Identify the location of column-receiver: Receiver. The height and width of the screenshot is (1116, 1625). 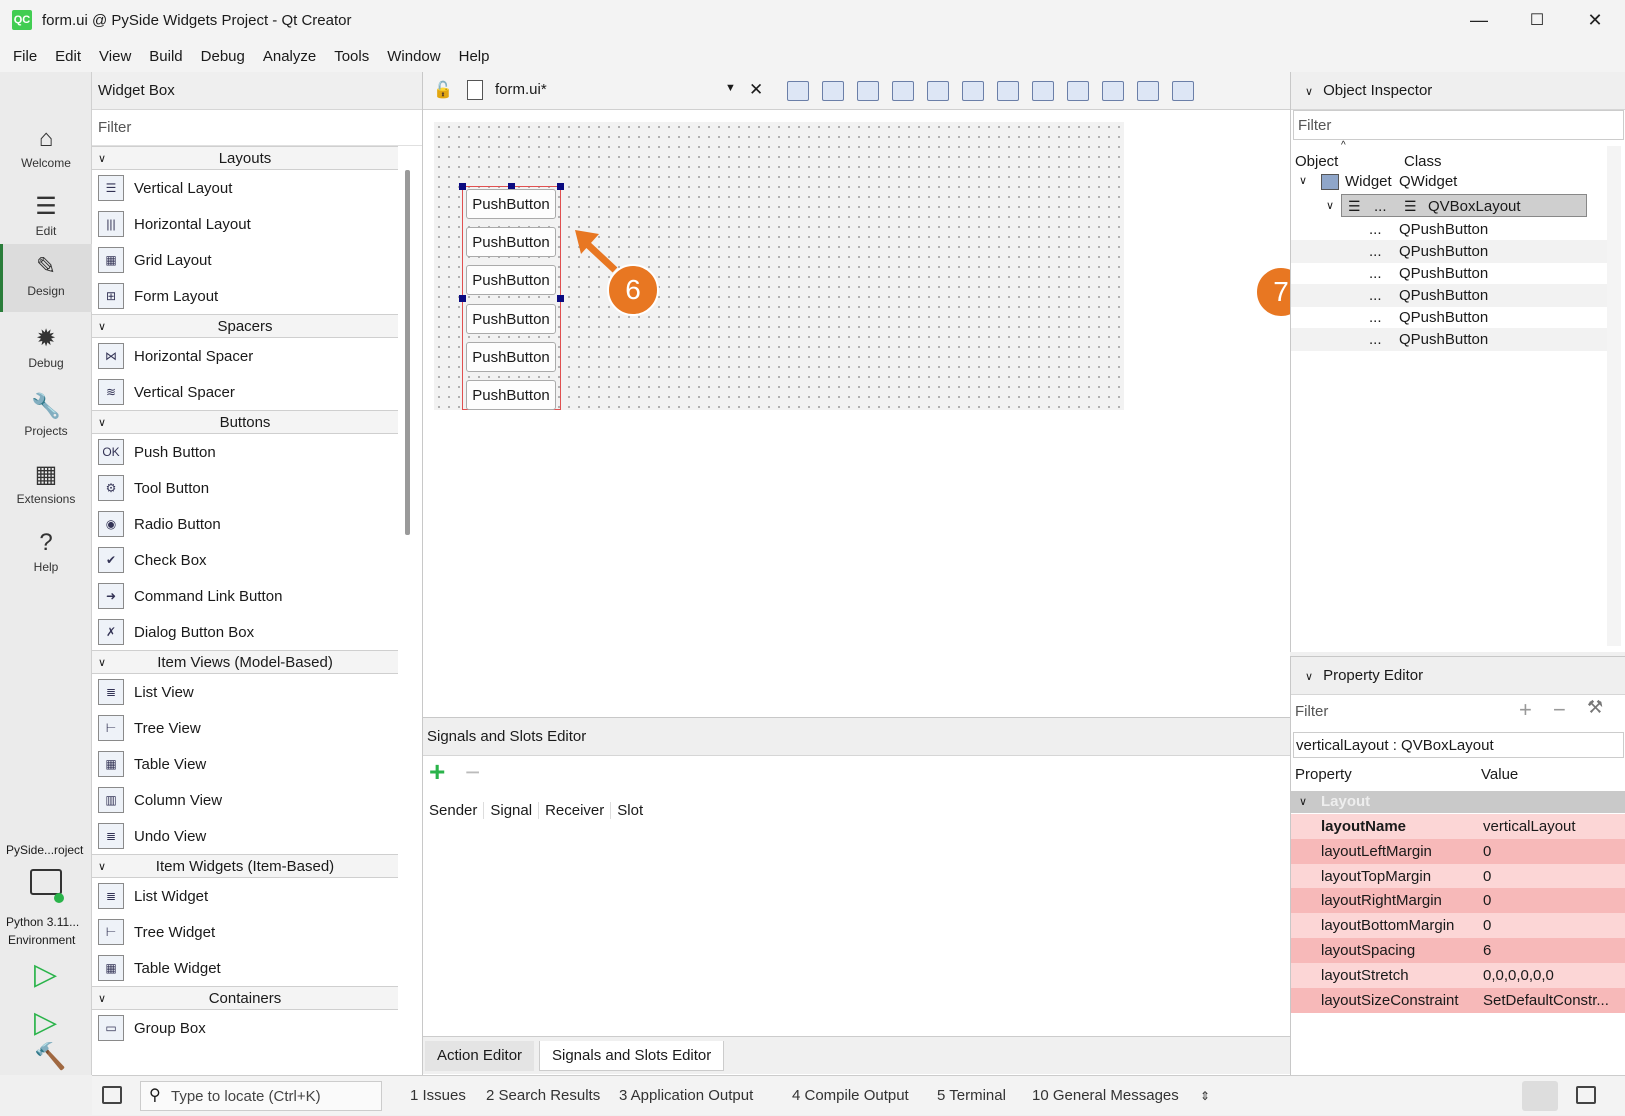
(575, 810).